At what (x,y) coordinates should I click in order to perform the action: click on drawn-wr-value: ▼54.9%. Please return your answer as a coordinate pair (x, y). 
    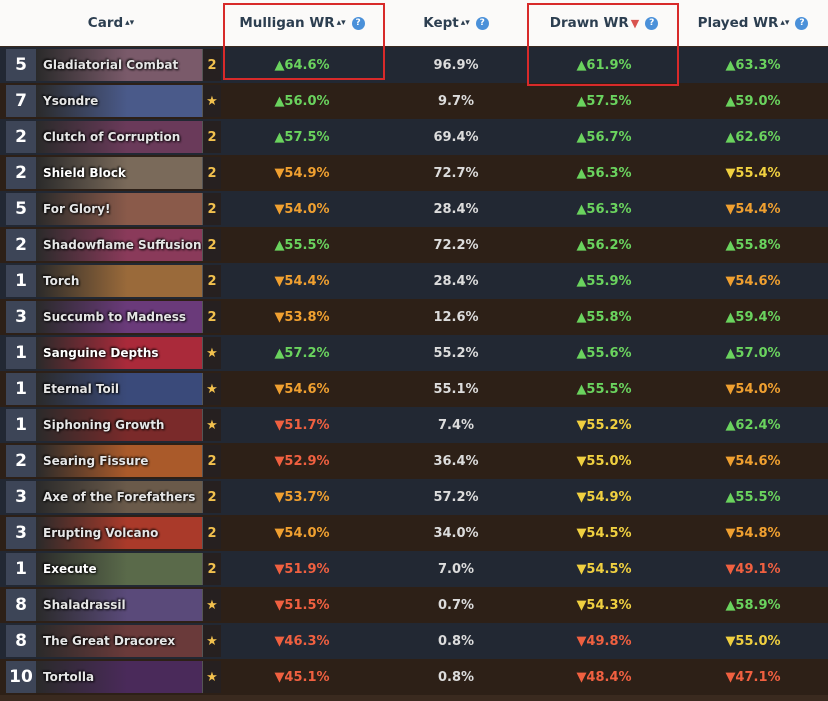
    Looking at the image, I should click on (604, 497).